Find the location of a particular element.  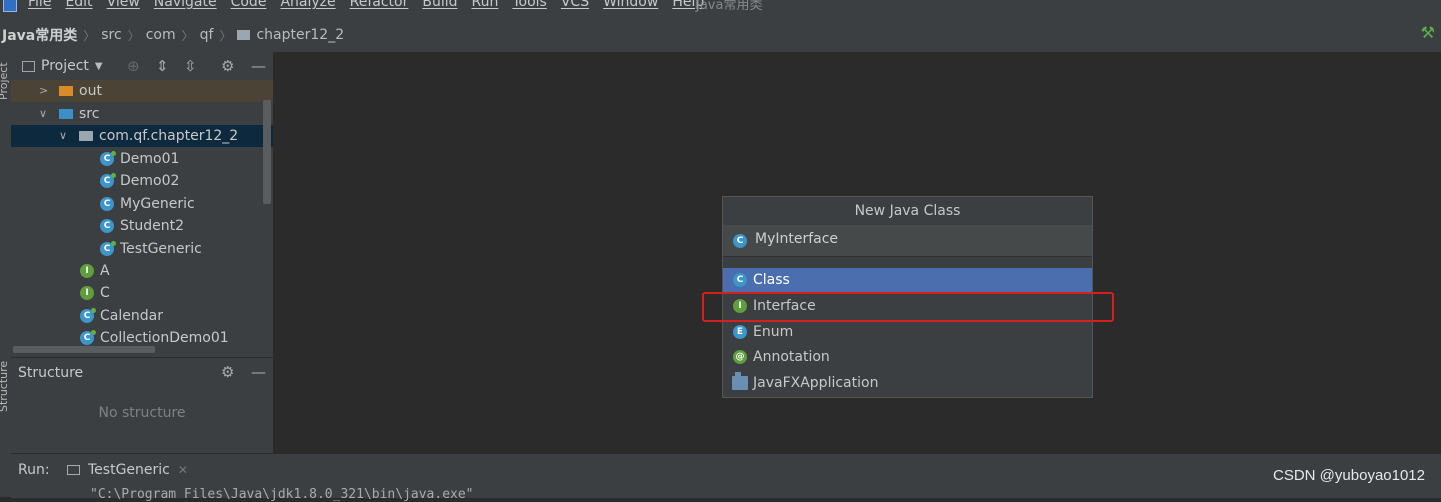

run-label: Run: is located at coordinates (34, 470).